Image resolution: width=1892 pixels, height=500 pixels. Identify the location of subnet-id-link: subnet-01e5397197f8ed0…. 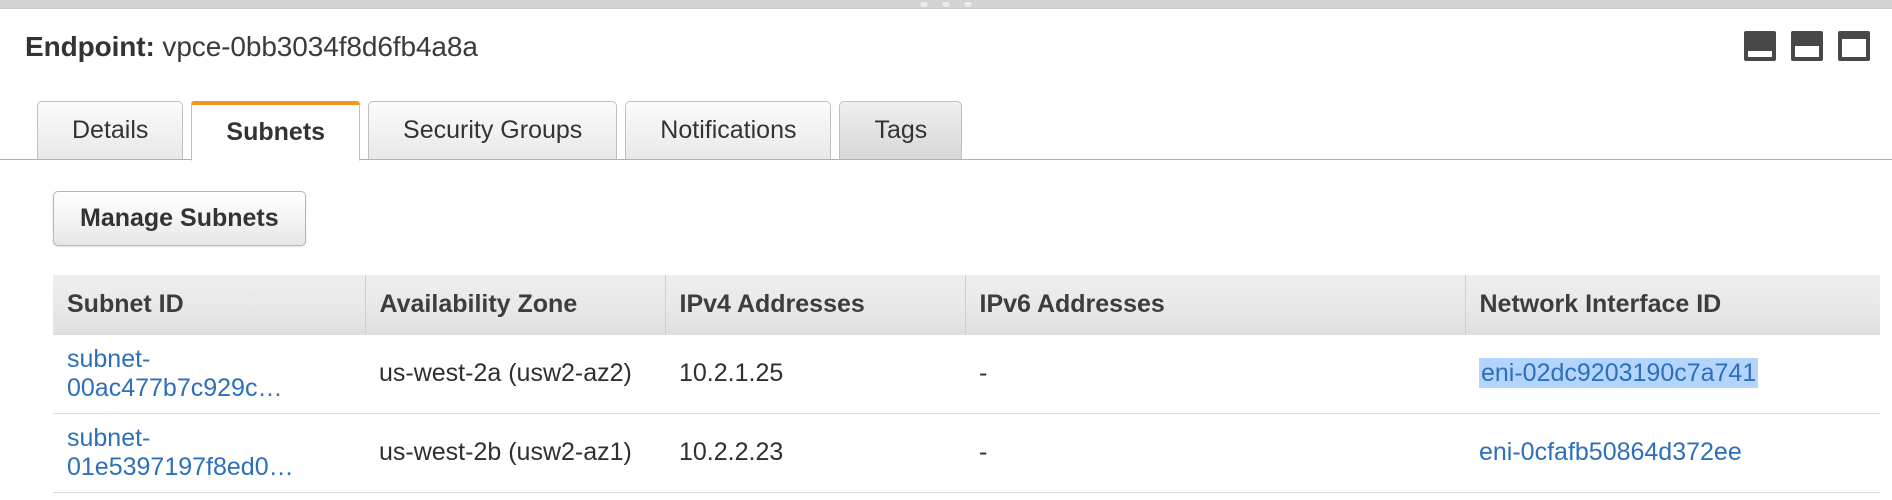
(216, 453).